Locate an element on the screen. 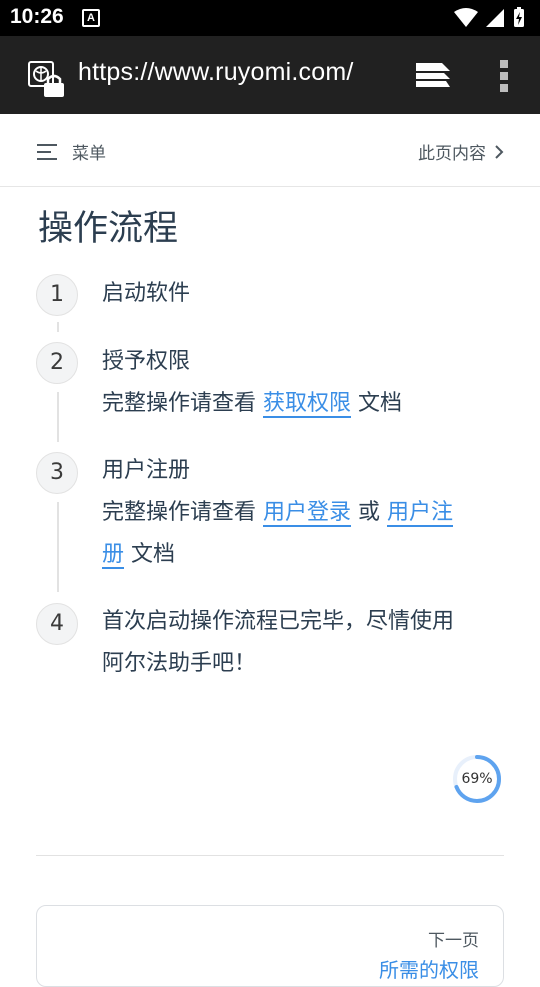 This screenshot has width=540, height=987. notification-a-icon: A is located at coordinates (91, 18).